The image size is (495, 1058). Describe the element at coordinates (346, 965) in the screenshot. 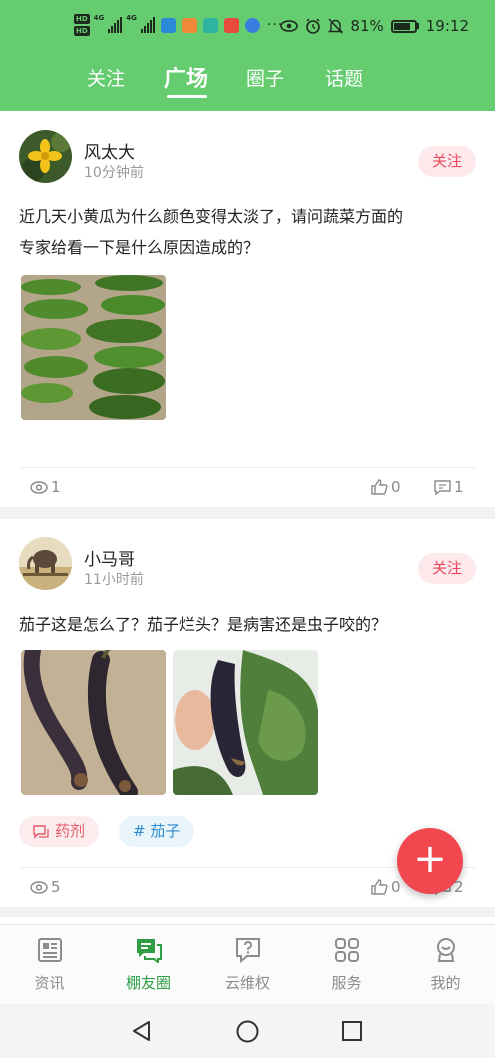

I see `nav-service: 服务` at that location.